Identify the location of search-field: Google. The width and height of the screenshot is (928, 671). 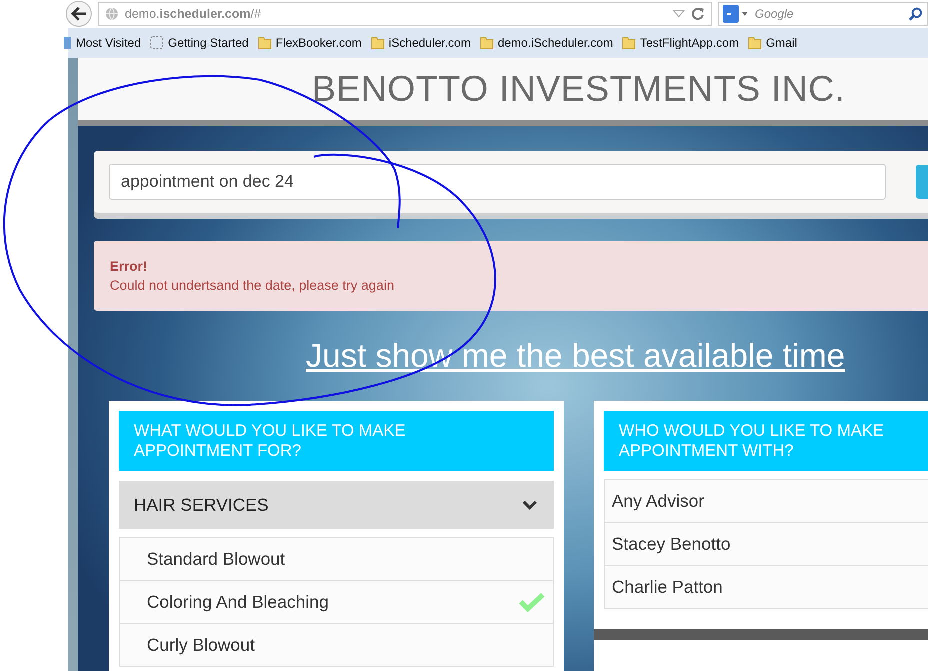
(823, 14).